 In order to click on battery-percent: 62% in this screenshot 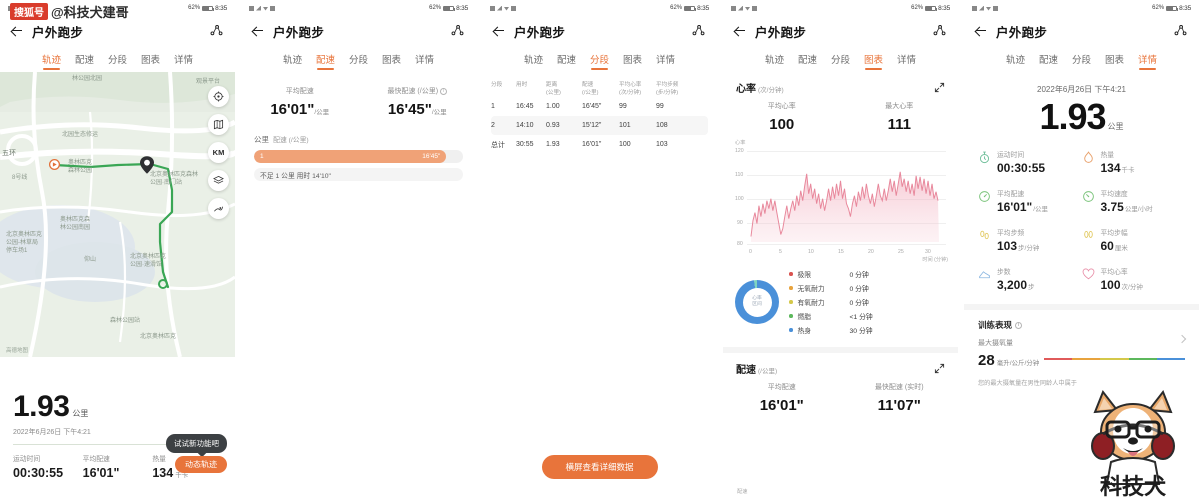, I will do `click(435, 8)`.